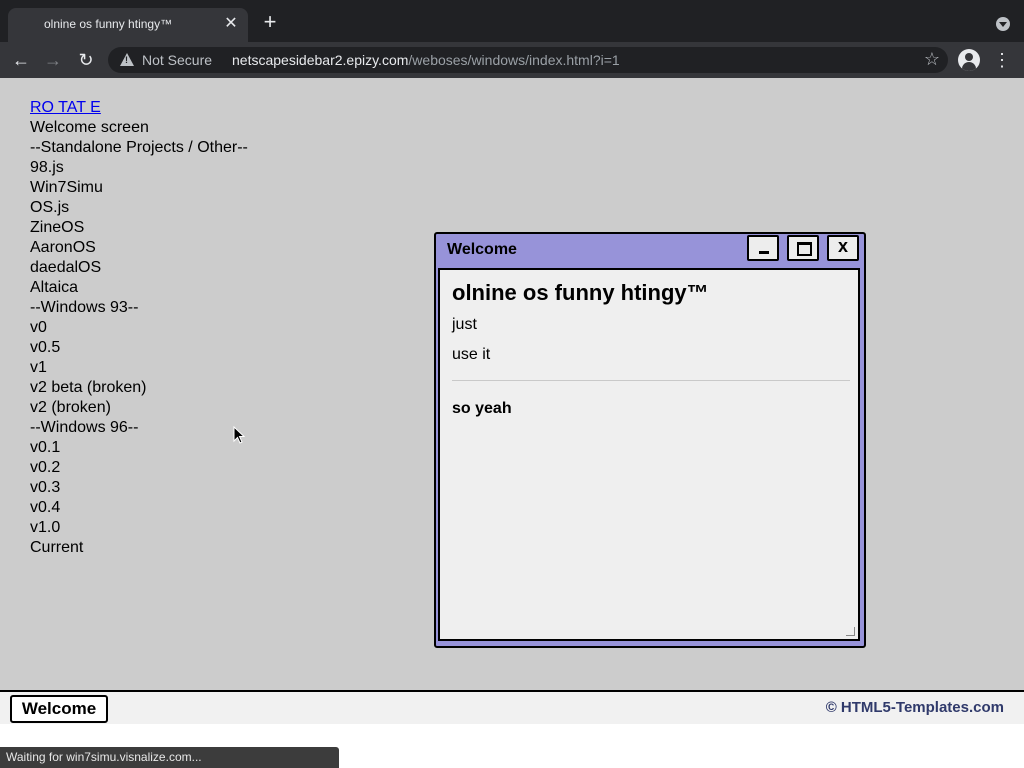 This screenshot has width=1024, height=768. What do you see at coordinates (139, 108) in the screenshot?
I see `rotate-link: RO TAT E` at bounding box center [139, 108].